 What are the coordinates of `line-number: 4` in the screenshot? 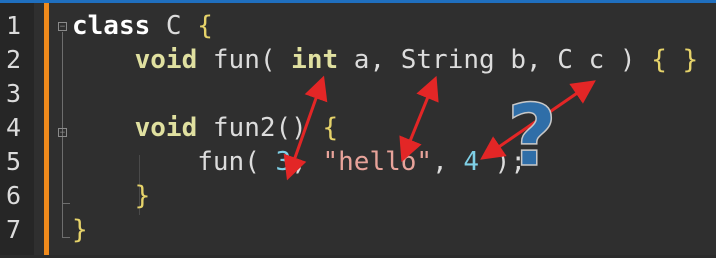 It's located at (14, 127).